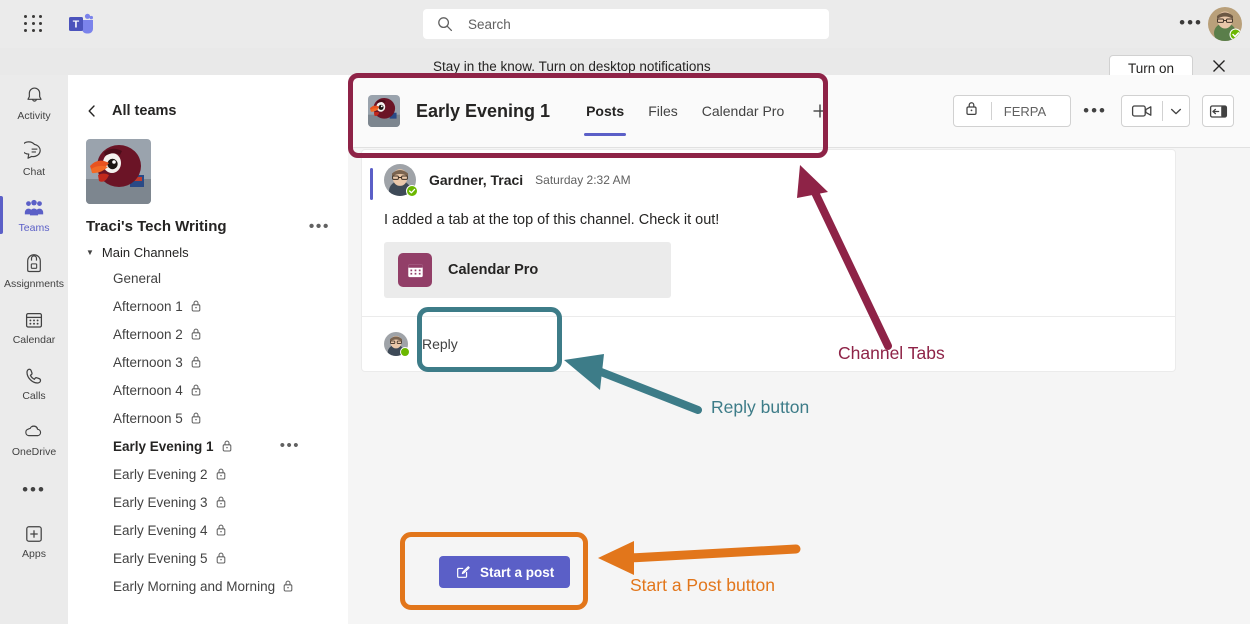  Describe the element at coordinates (208, 446) in the screenshot. I see `sidebar-channel-early-evening-1: Early Evening 1 •••` at that location.